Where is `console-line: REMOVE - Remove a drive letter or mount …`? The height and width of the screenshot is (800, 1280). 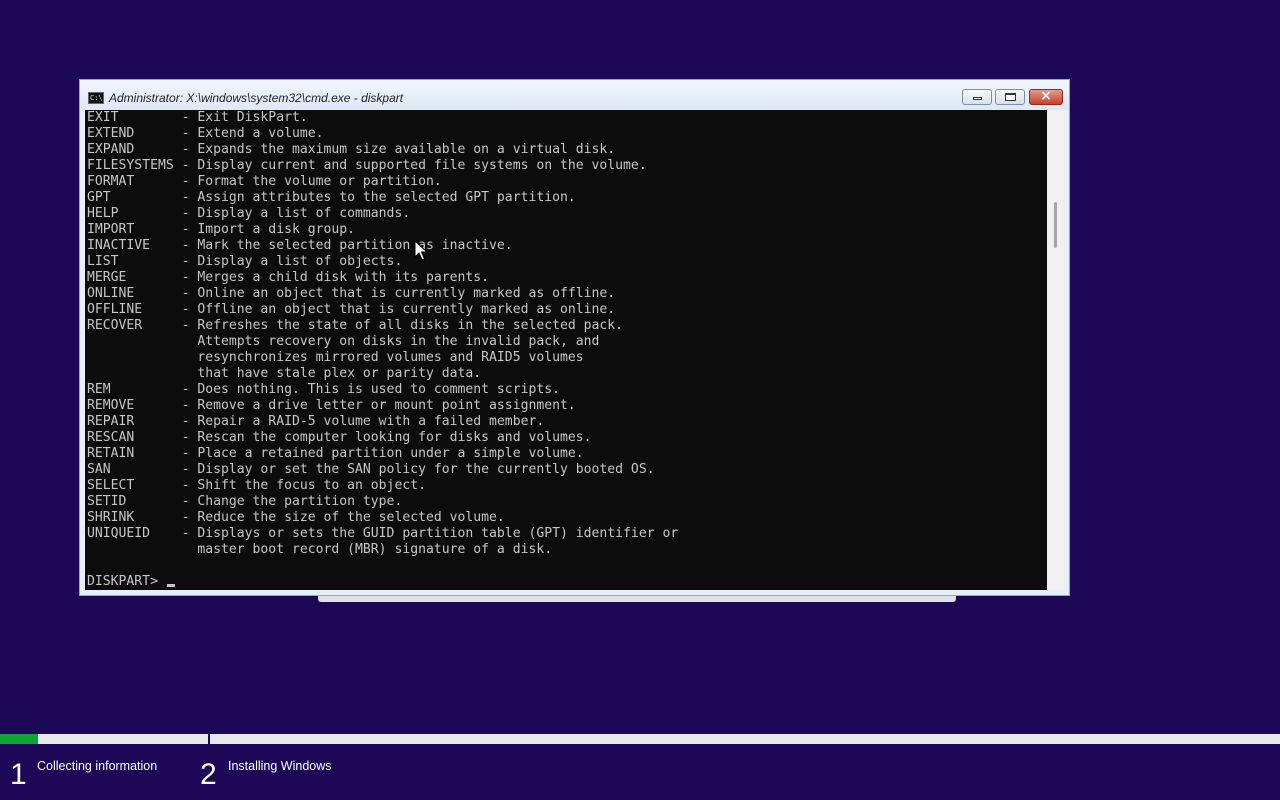
console-line: REMOVE - Remove a drive letter or mount … is located at coordinates (331, 405).